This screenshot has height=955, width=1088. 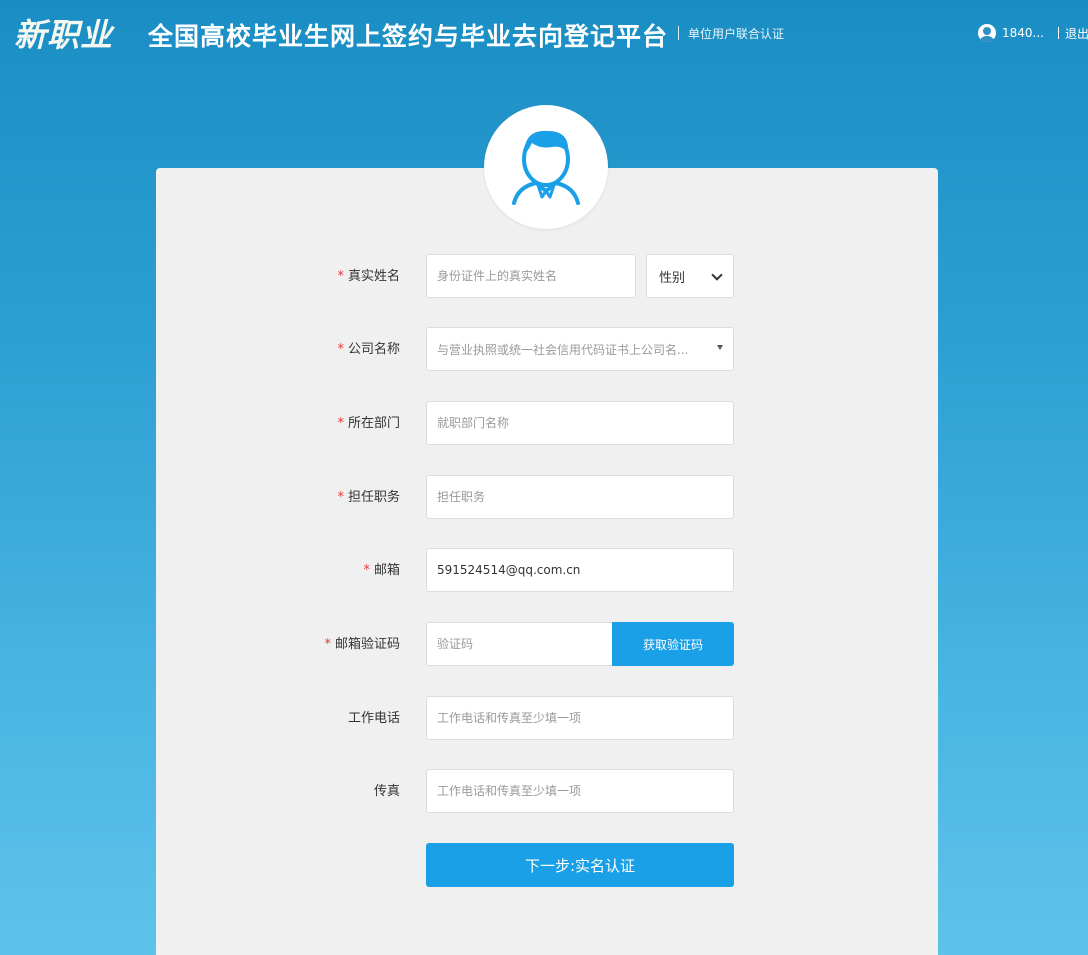 I want to click on row-department: * 所在部门, so click(x=544, y=424).